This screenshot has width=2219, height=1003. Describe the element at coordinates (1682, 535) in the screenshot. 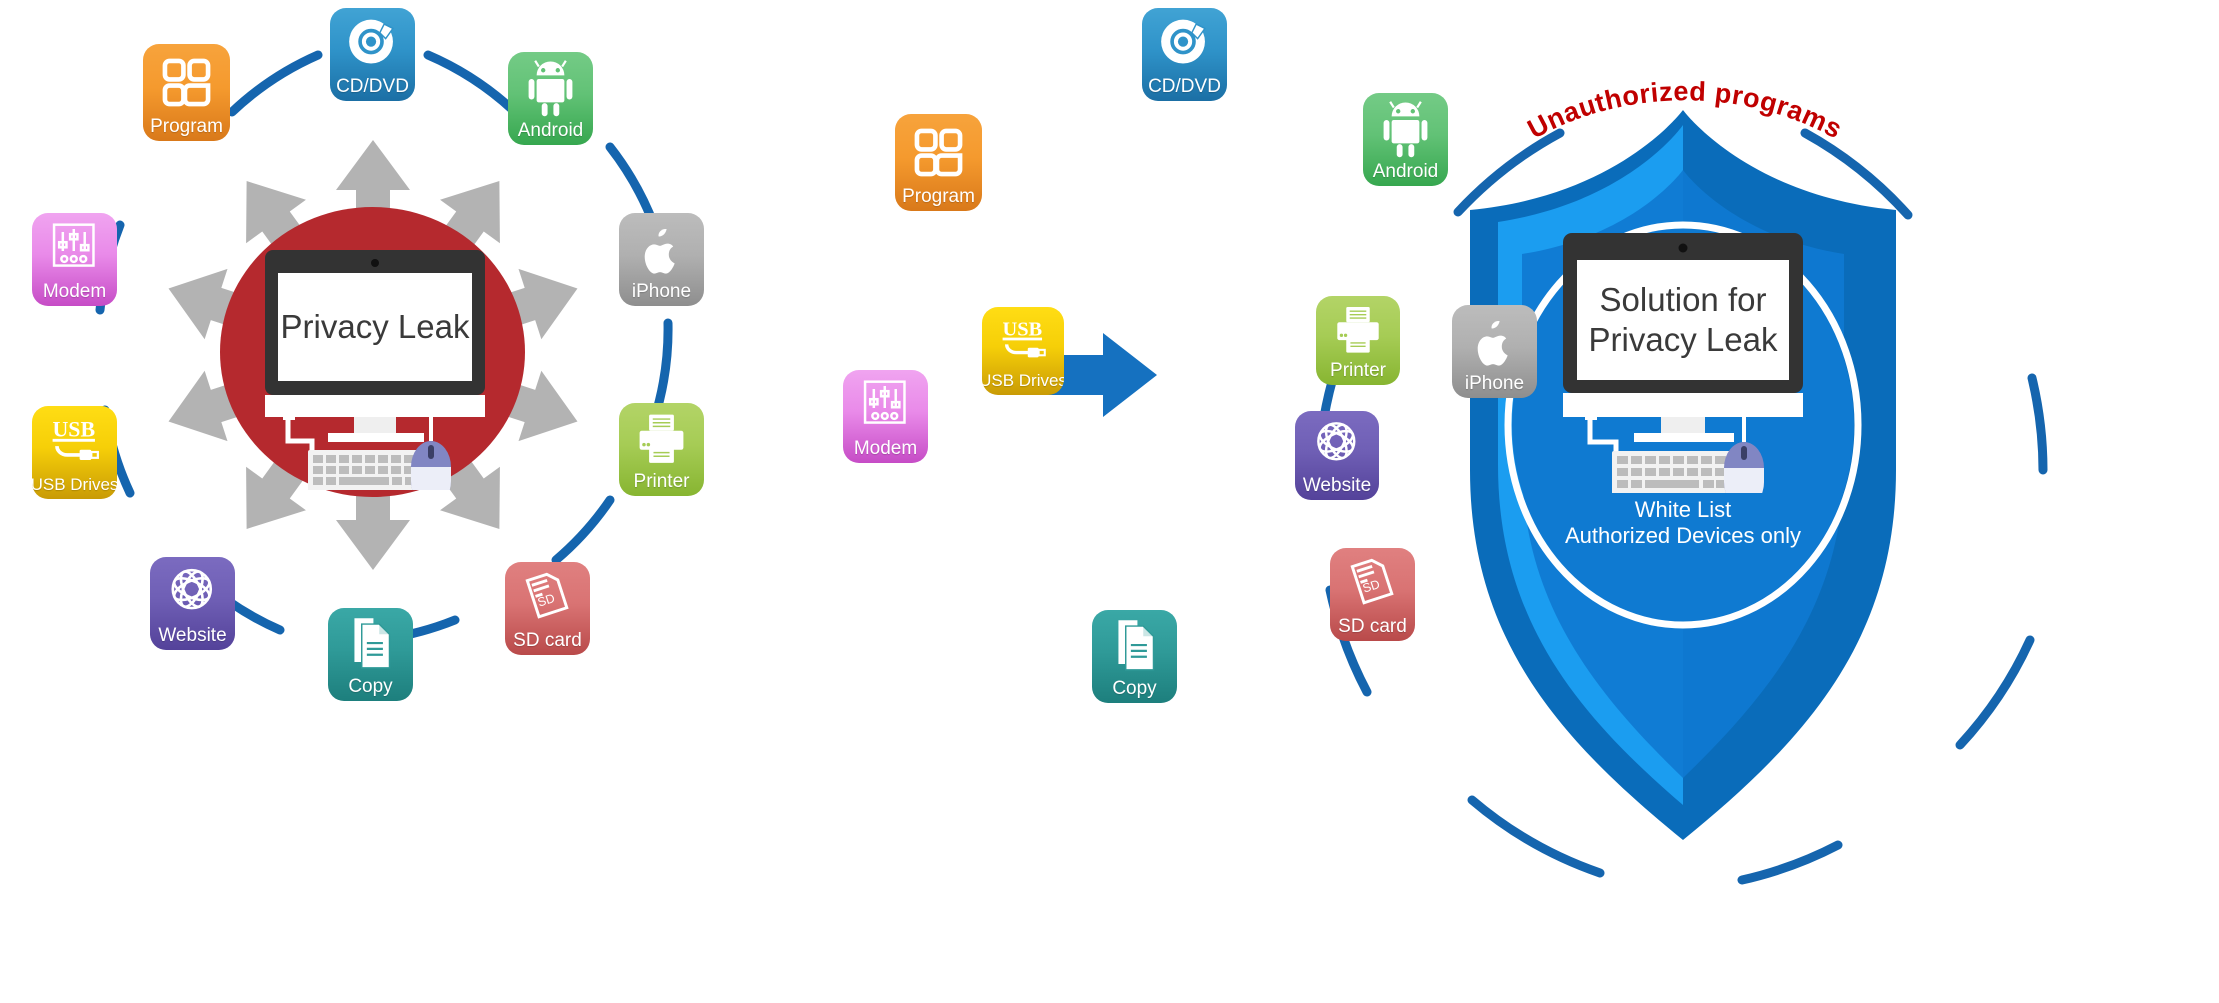

I see `whitelist-caption-line2: Authorized Devices only` at that location.